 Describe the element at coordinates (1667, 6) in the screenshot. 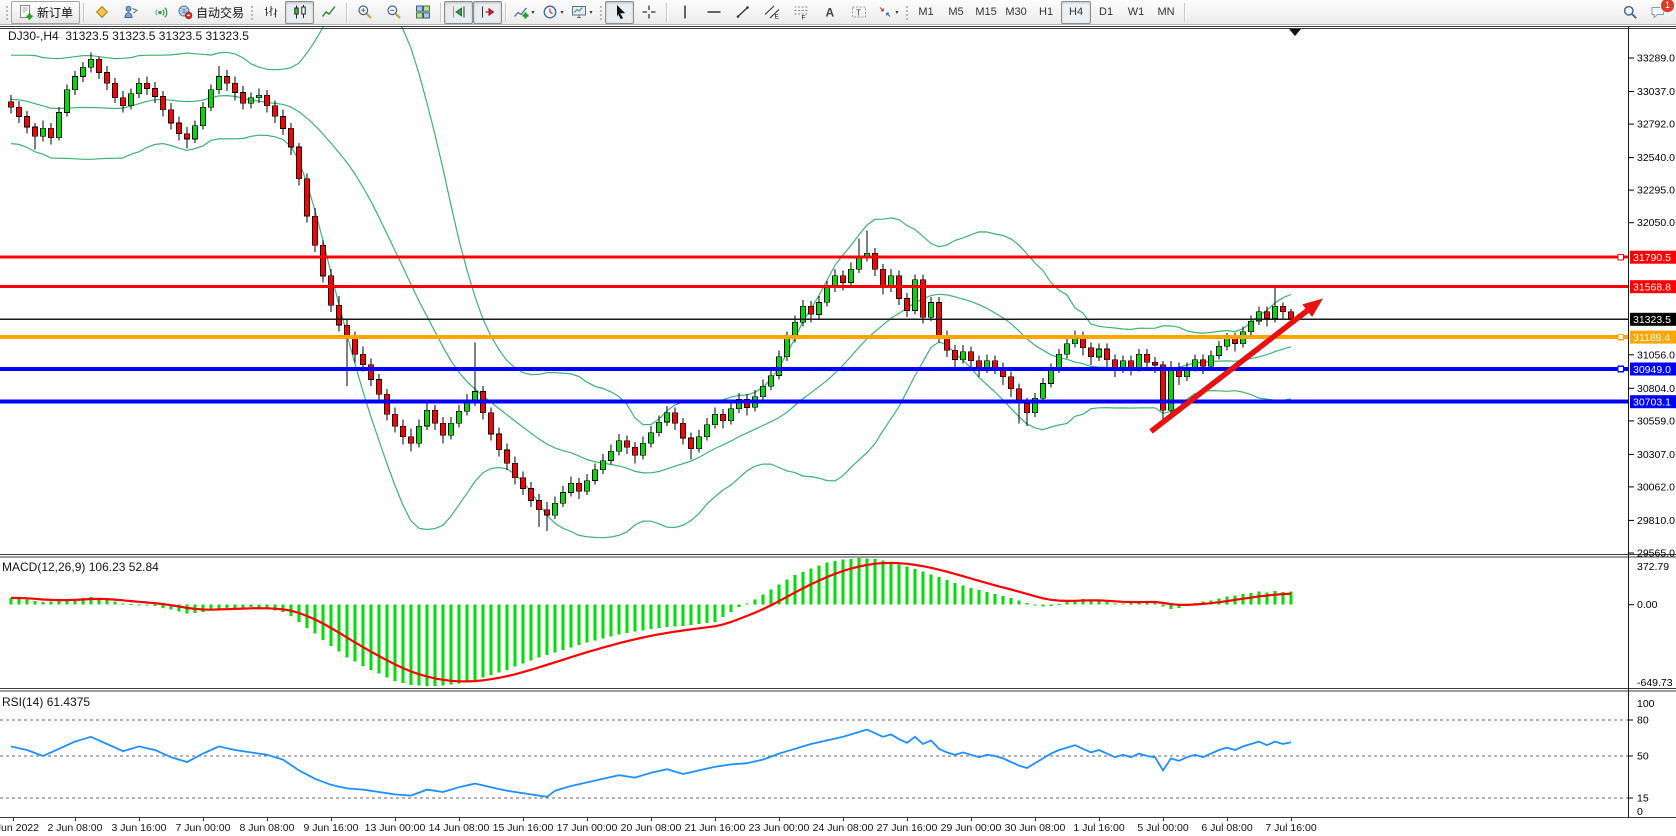

I see `notification-badge: 1` at that location.